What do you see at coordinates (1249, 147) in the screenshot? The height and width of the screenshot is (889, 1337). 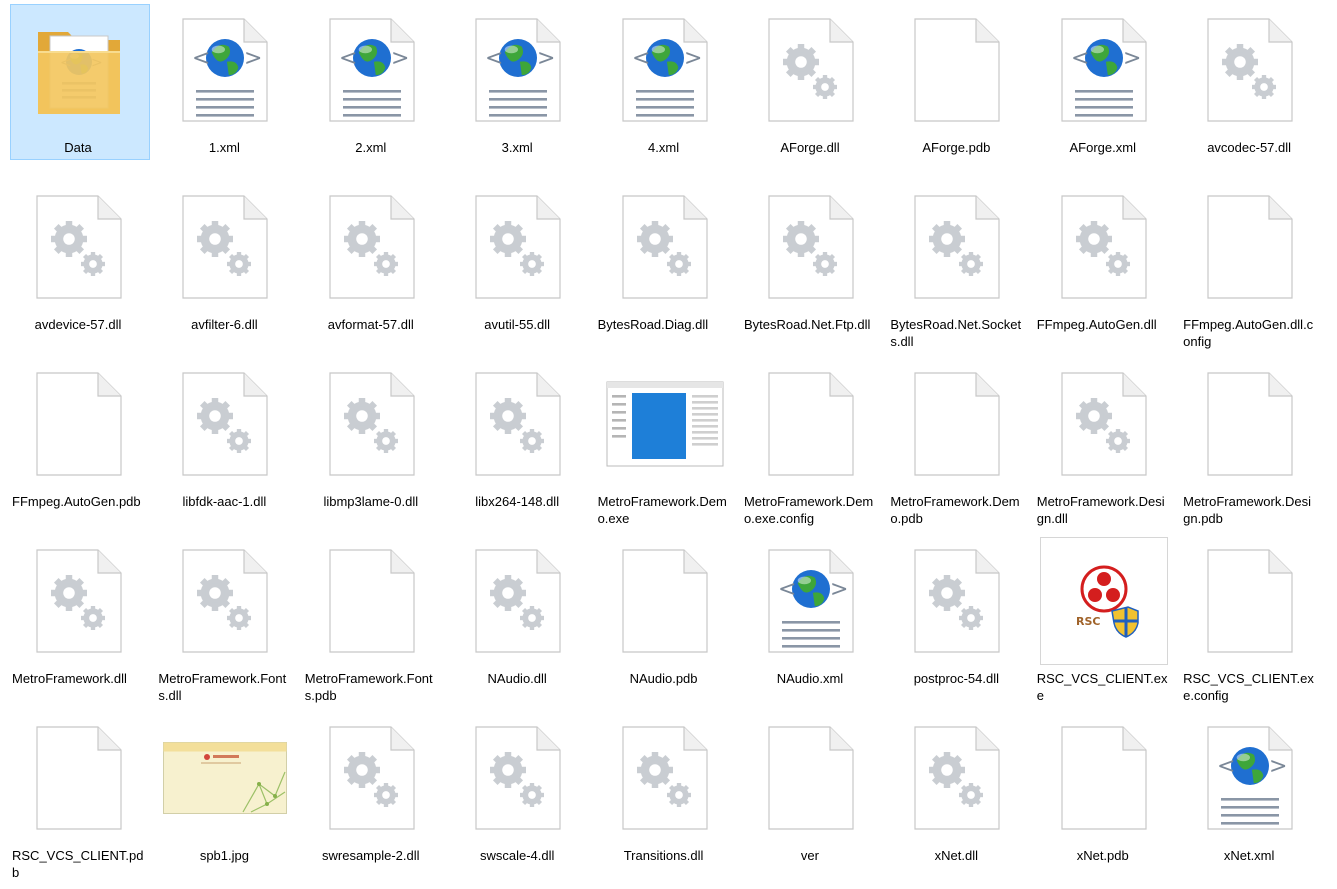 I see `file-name-label: avcodec-57.dll` at bounding box center [1249, 147].